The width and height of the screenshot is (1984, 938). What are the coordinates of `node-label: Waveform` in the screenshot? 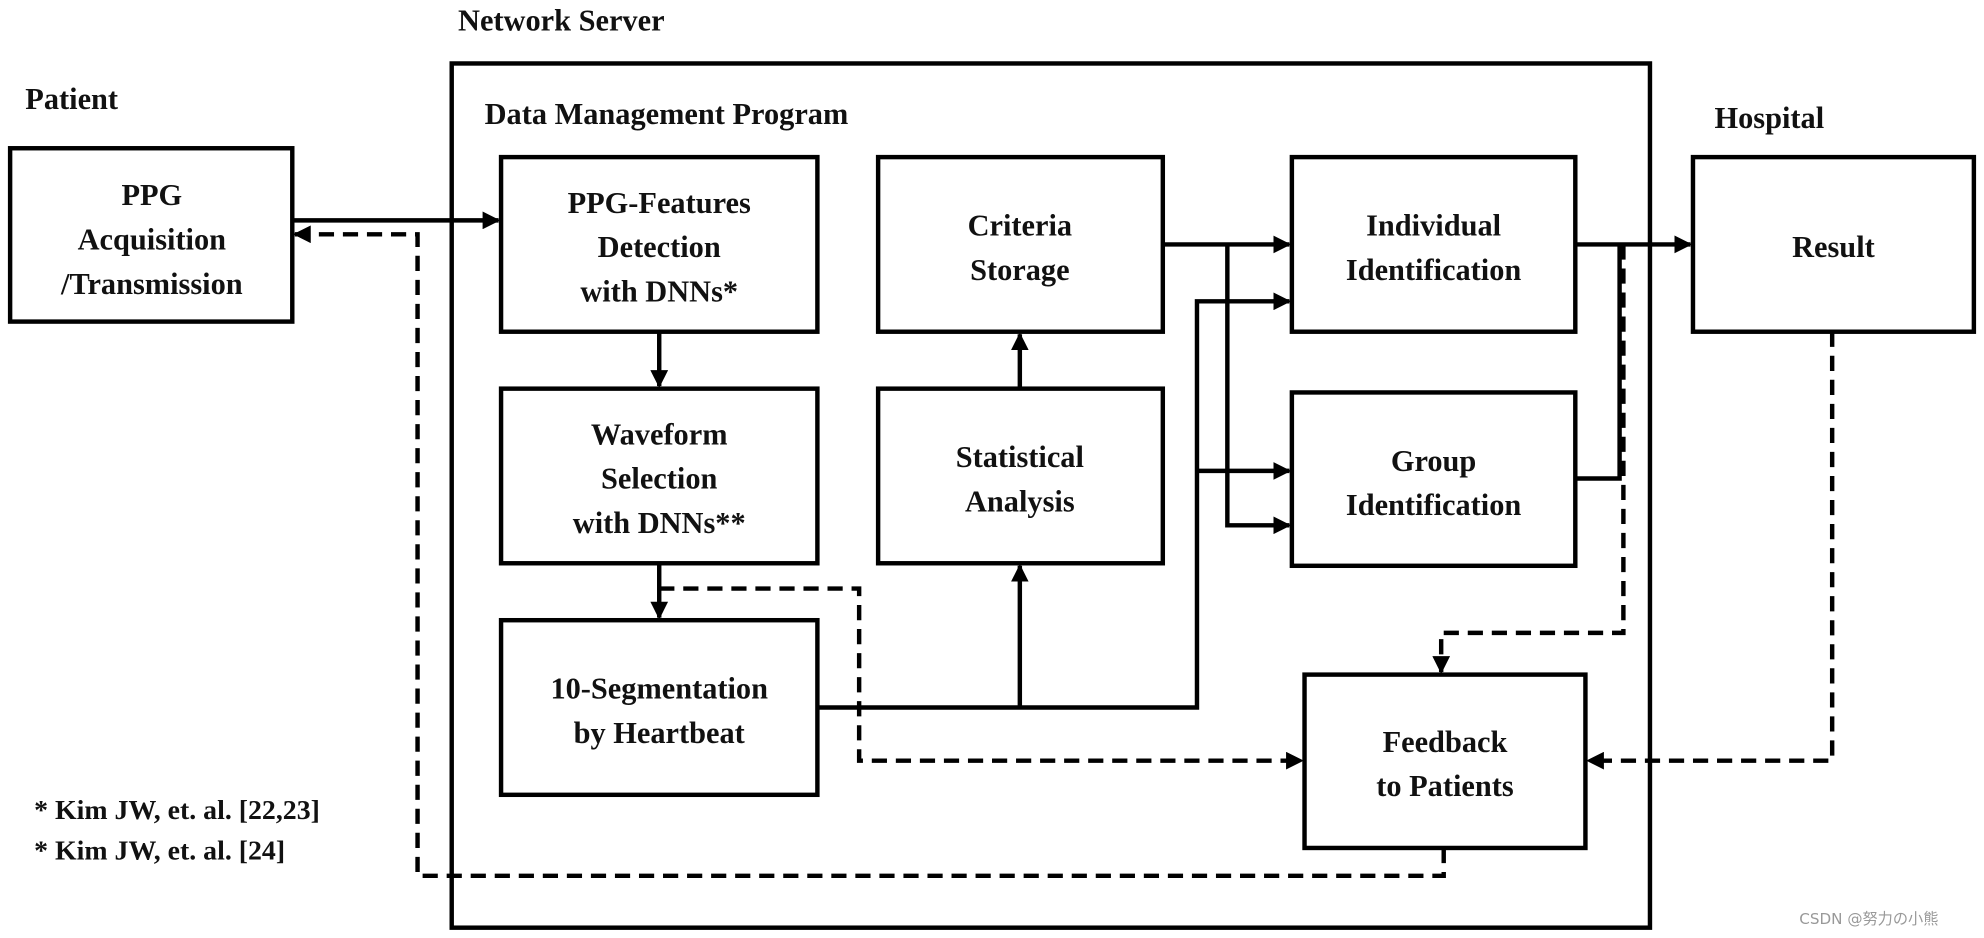 It's located at (659, 434).